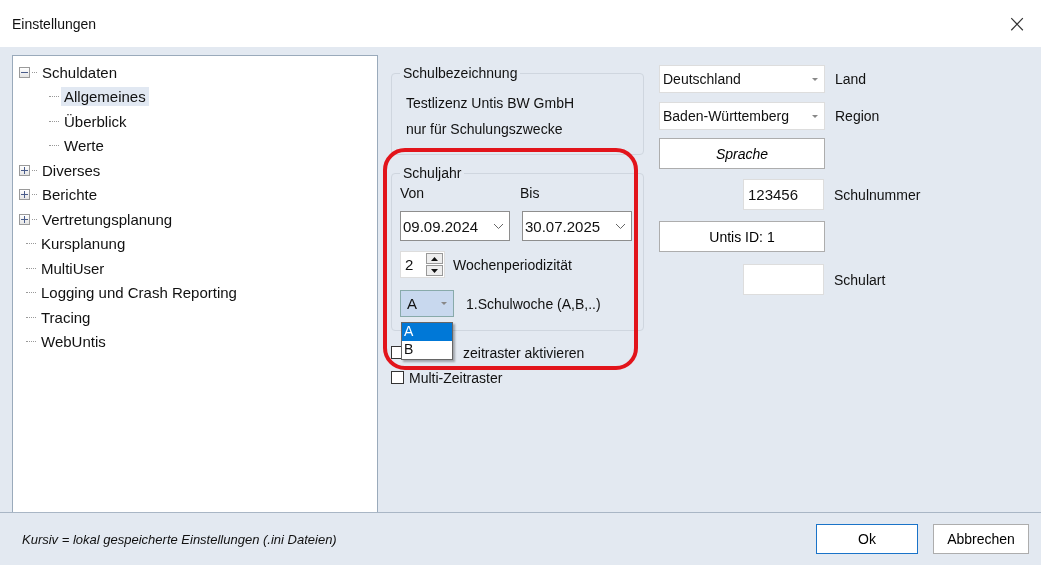 This screenshot has width=1041, height=565. I want to click on tree-item: Werte, so click(84, 146).